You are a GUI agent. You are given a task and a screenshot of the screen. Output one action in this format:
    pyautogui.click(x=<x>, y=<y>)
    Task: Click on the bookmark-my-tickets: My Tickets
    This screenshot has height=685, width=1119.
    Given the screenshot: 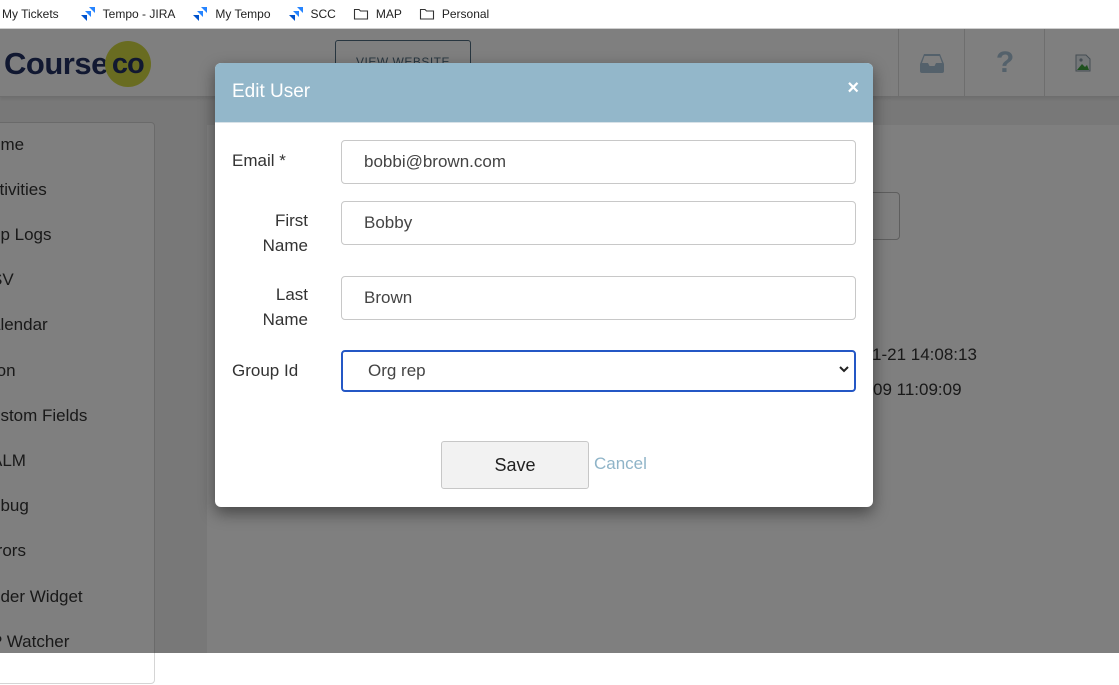 What is the action you would take?
    pyautogui.click(x=30, y=14)
    